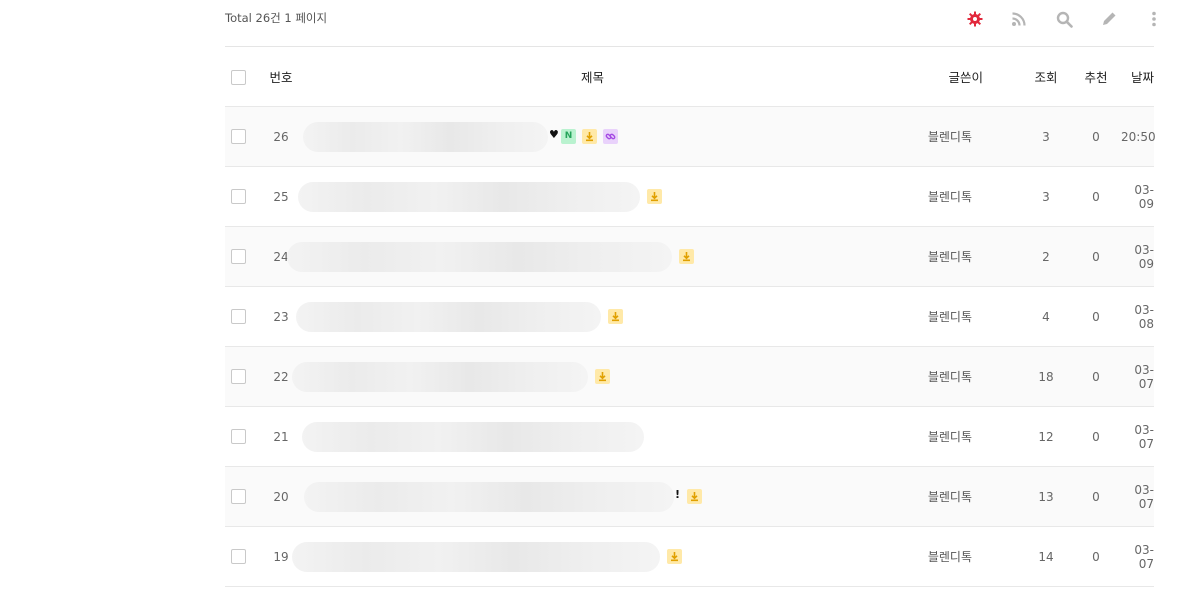 Image resolution: width=1184 pixels, height=590 pixels. Describe the element at coordinates (690, 136) in the screenshot. I see `table-row: 26 ♥ N 블렌디톡 3 0 20:50` at that location.